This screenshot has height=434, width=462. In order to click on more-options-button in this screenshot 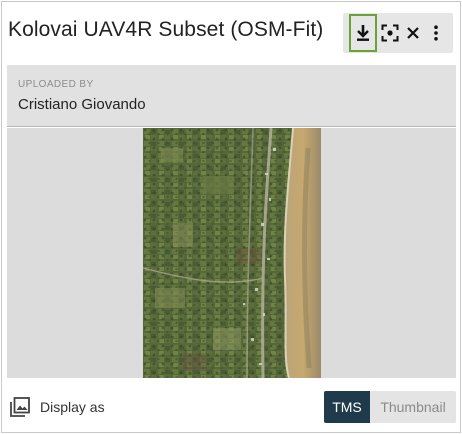, I will do `click(436, 33)`.